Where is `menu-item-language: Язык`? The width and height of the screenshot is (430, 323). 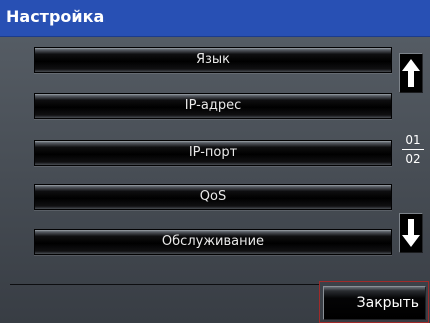
menu-item-language: Язык is located at coordinates (213, 60).